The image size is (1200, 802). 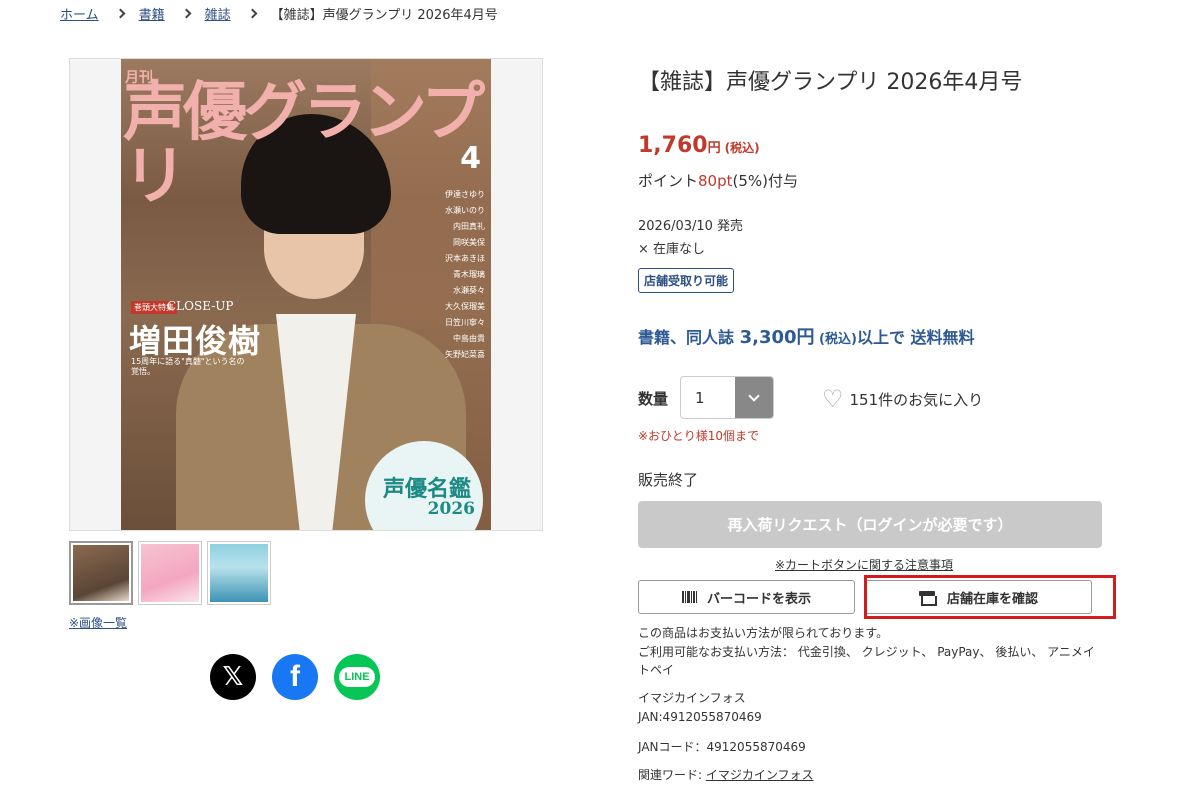 I want to click on cover-circle-year: 2026, so click(x=451, y=509).